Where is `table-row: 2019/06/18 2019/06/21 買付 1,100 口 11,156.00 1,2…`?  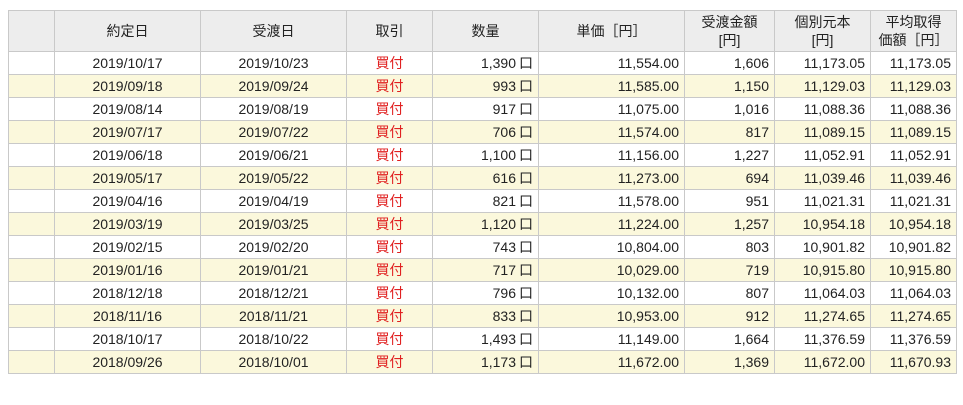
table-row: 2019/06/18 2019/06/21 買付 1,100 口 11,156.00 1,2… is located at coordinates (482, 155).